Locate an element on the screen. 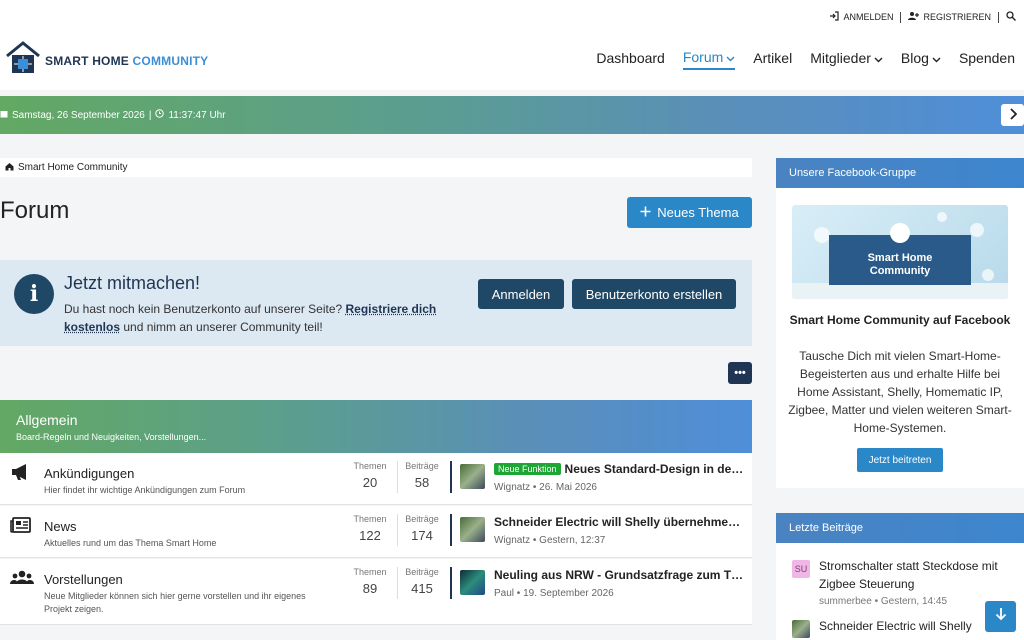 Image resolution: width=1024 pixels, height=640 pixels. last-post-meta: Wignatz • 26. Mai 2026 is located at coordinates (545, 487).